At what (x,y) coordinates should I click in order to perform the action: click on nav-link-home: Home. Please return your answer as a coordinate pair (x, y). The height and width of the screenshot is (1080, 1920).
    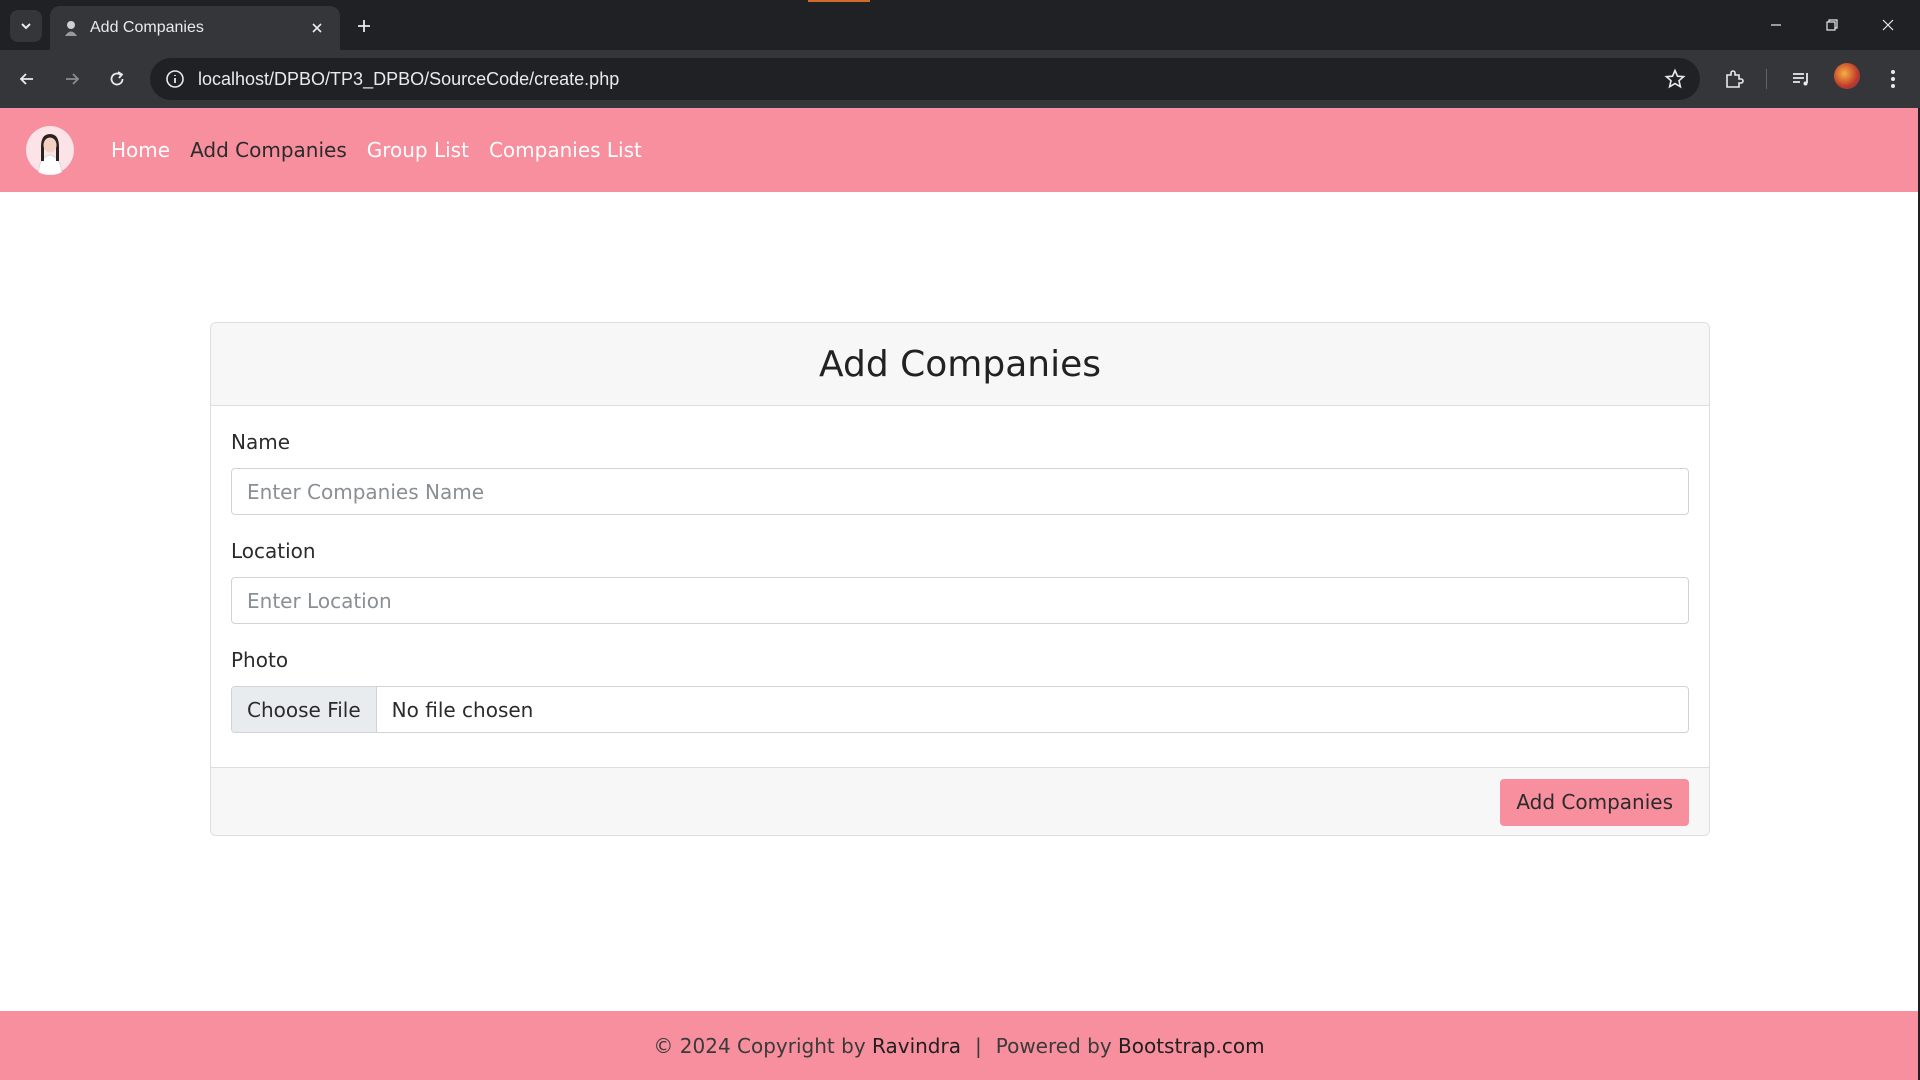
    Looking at the image, I should click on (140, 150).